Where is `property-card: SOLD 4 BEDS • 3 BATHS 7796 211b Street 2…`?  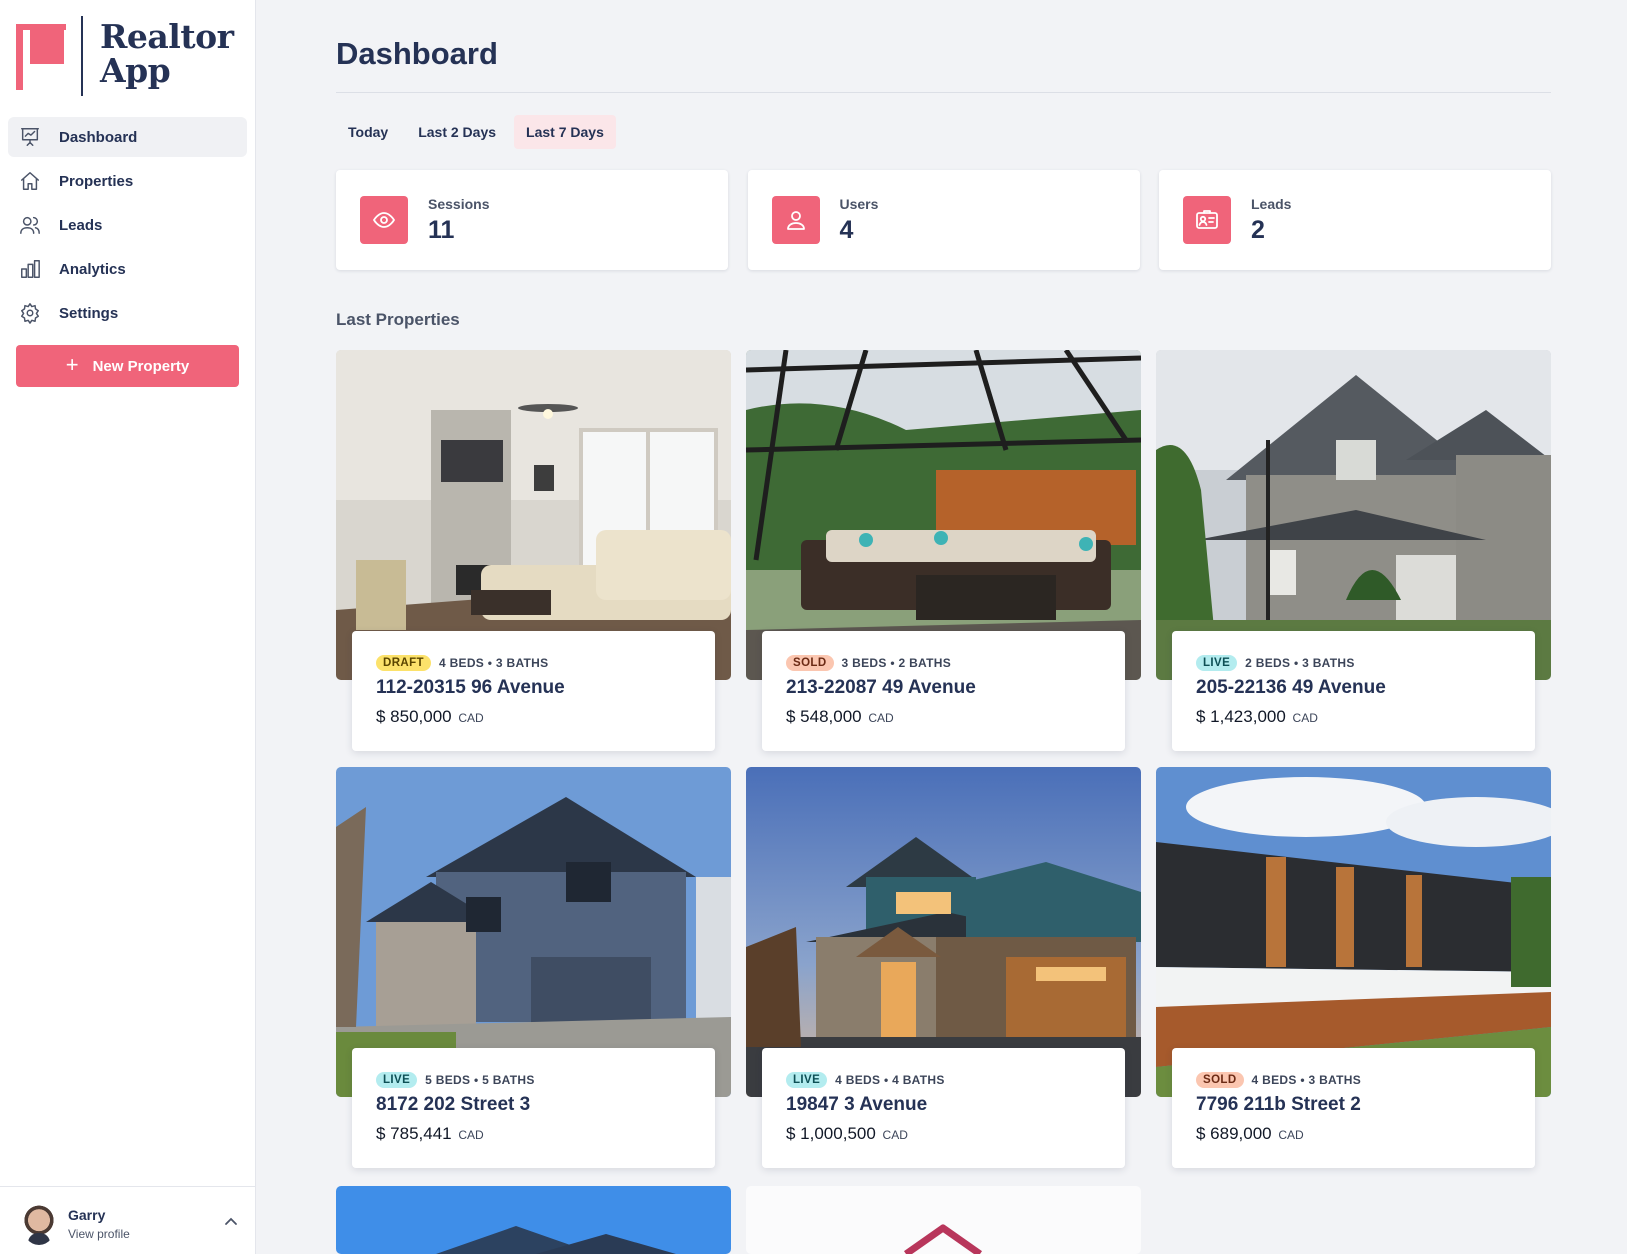 property-card: SOLD 4 BEDS • 3 BATHS 7796 211b Street 2… is located at coordinates (1353, 967).